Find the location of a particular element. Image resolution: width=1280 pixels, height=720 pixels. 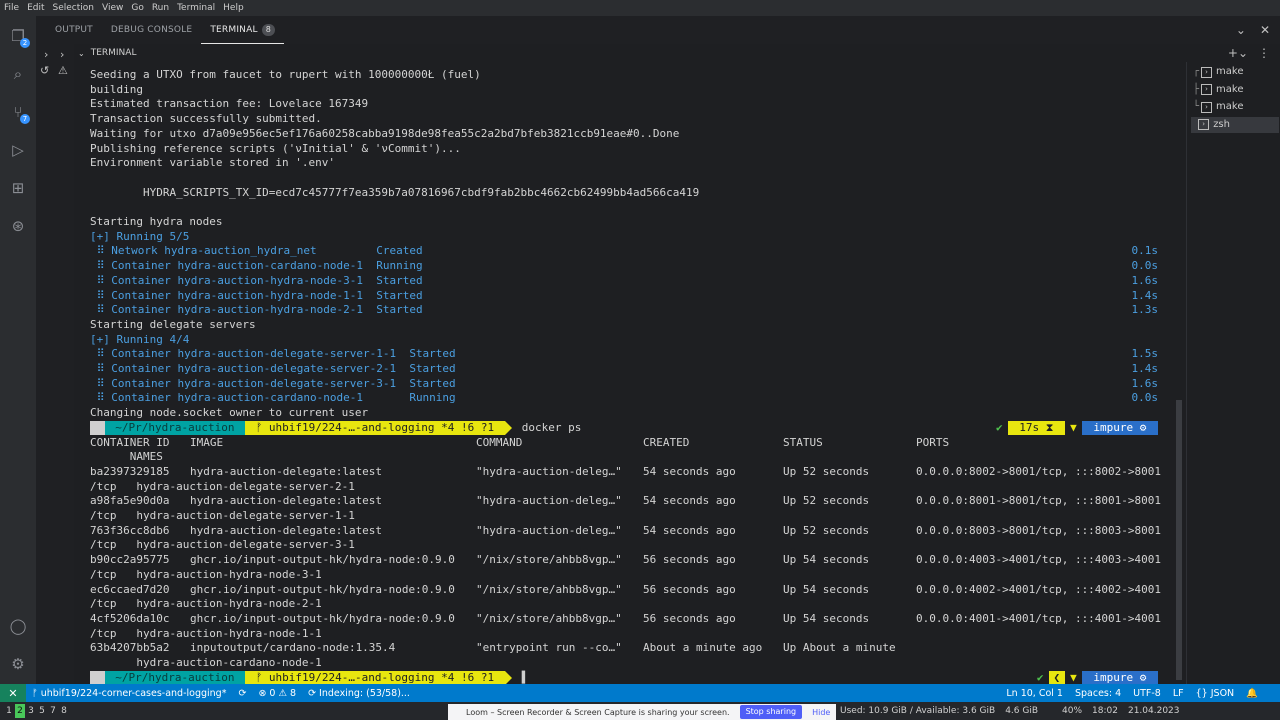

disk-usage: Used: 10.9 GiB / Available: 3.6 GiB is located at coordinates (918, 711).